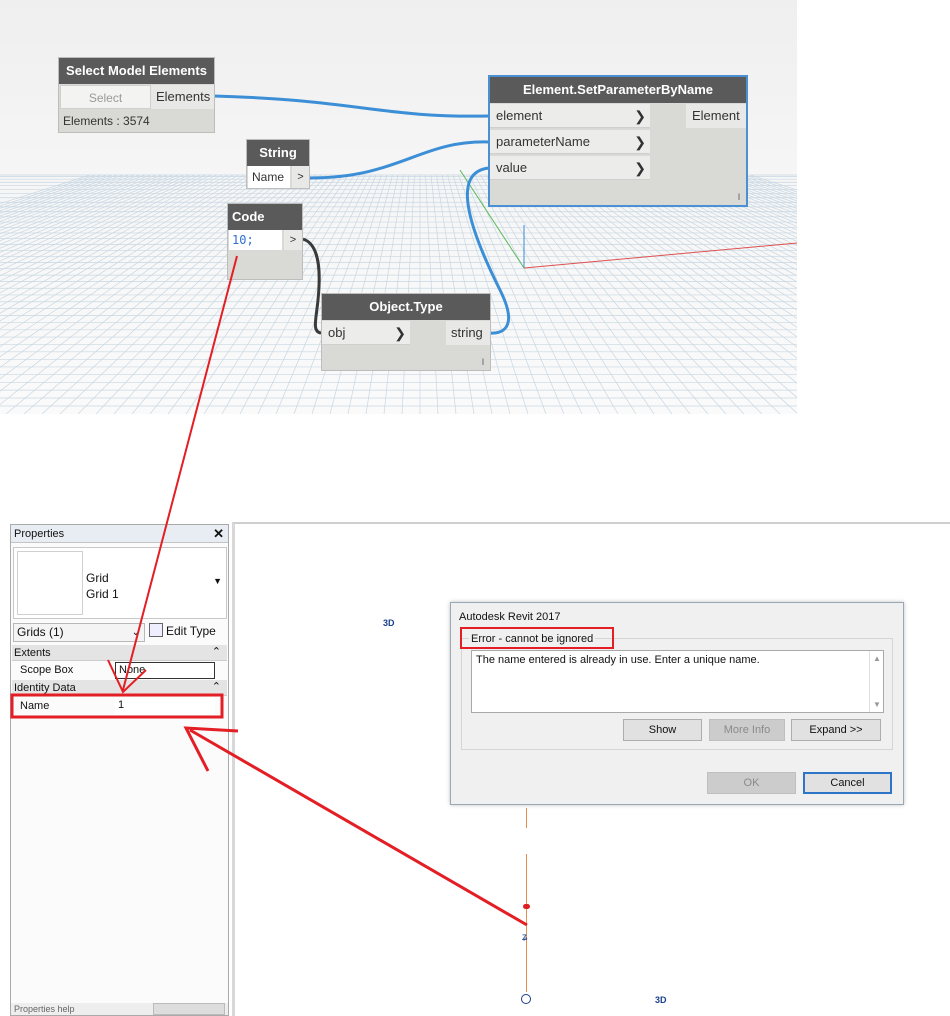  Describe the element at coordinates (156, 630) in the screenshot. I see `edit-type-icon` at that location.